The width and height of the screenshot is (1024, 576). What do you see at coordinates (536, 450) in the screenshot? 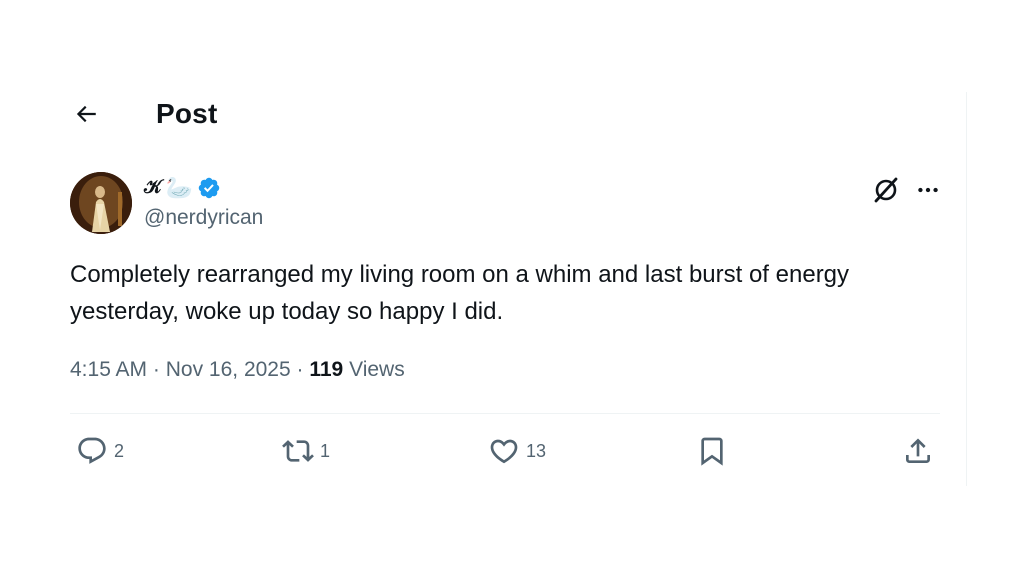
I see `like-count: 13` at bounding box center [536, 450].